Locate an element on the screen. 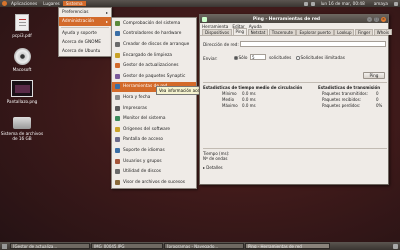  network-icon is located at coordinates (305, 3).